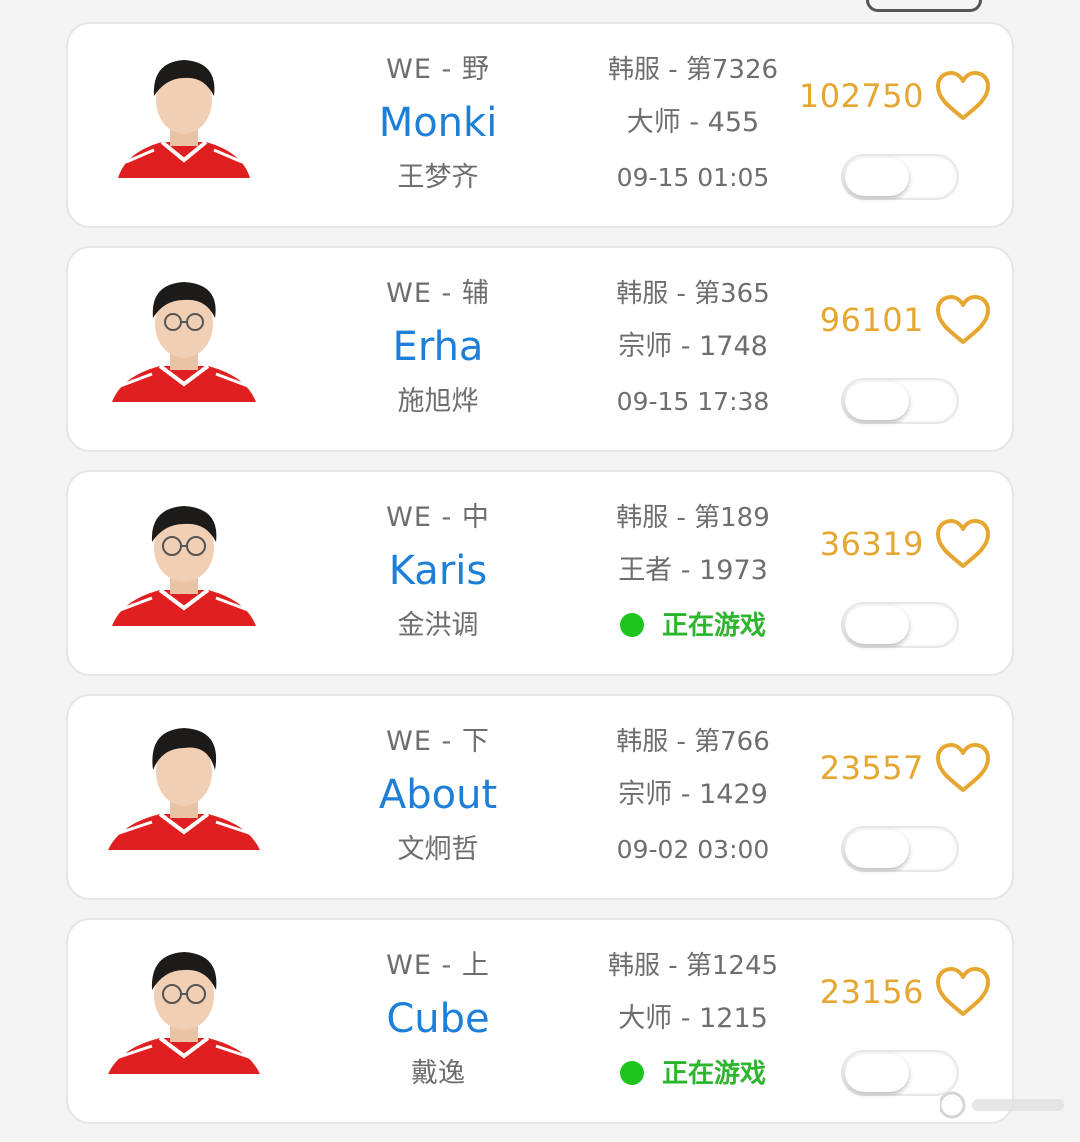 This screenshot has width=1080, height=1142. I want to click on likes-group: 36319, so click(906, 544).